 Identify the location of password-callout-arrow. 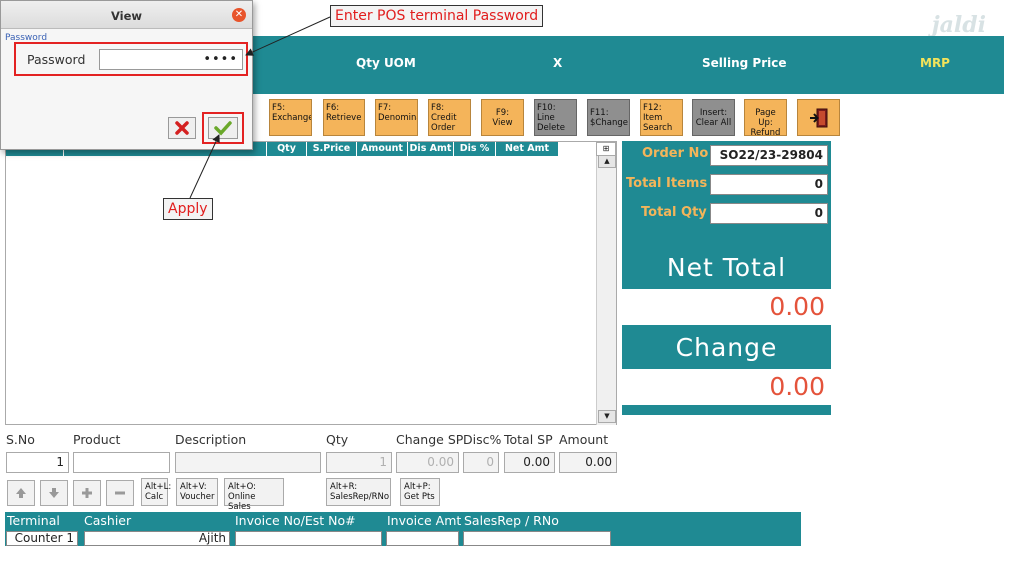
(288, 36).